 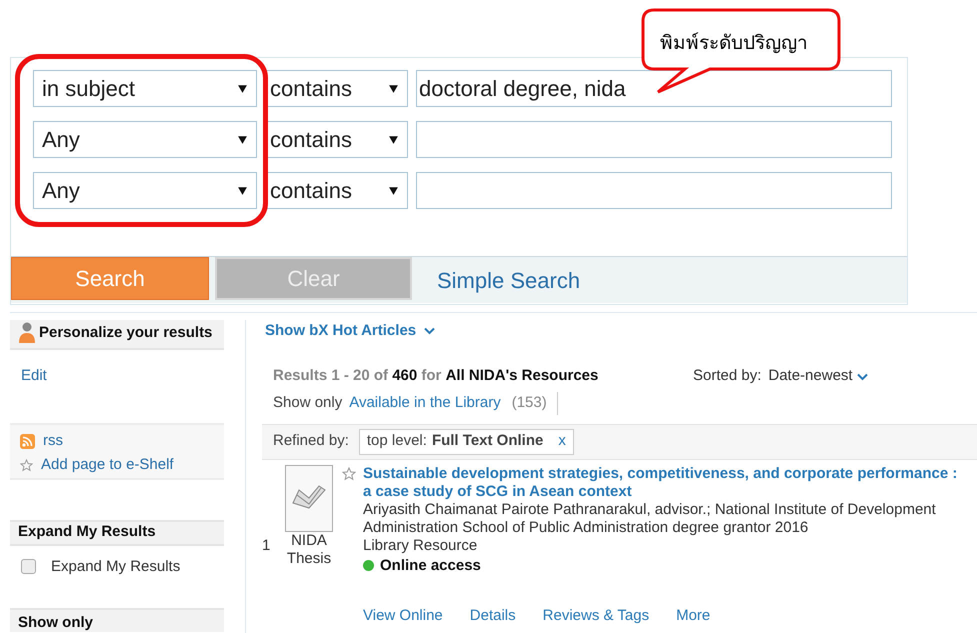 What do you see at coordinates (340, 331) in the screenshot?
I see `hot-articles-link: Show bX Hot Articles` at bounding box center [340, 331].